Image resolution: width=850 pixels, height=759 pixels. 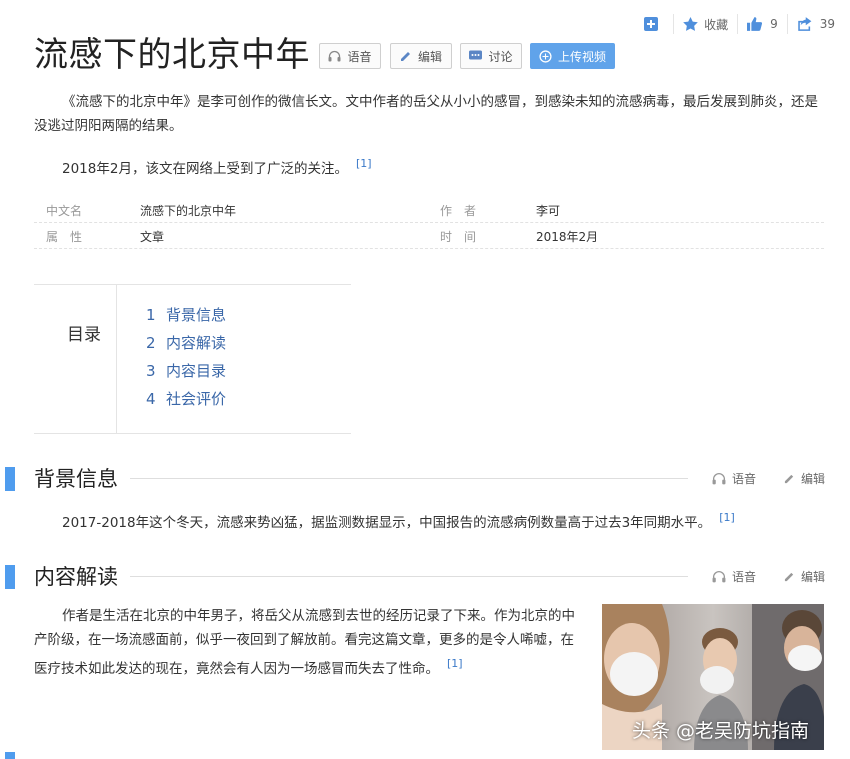 What do you see at coordinates (151, 315) in the screenshot?
I see `toc-item-number: 1` at bounding box center [151, 315].